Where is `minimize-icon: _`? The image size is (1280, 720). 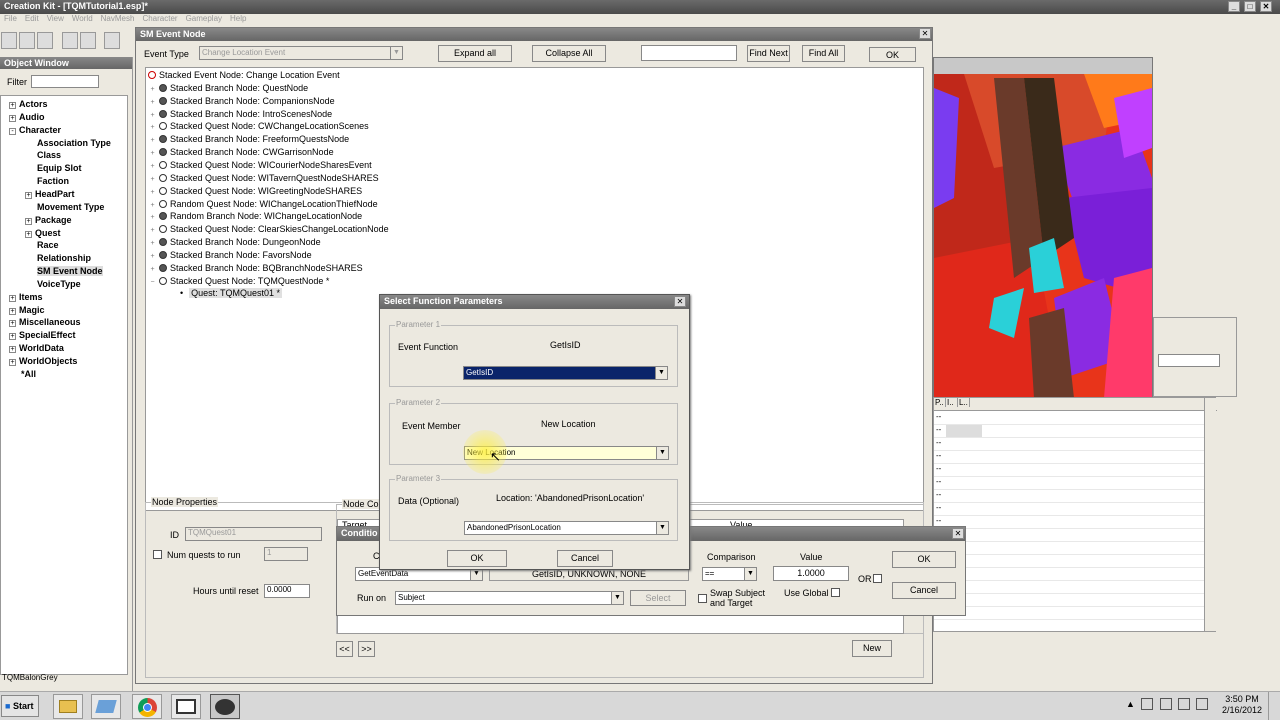
minimize-icon: _ is located at coordinates (1234, 6).